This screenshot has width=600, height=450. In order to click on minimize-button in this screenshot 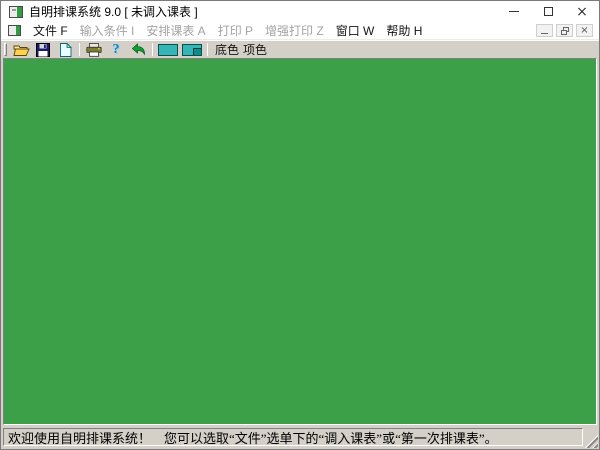, I will do `click(514, 11)`.